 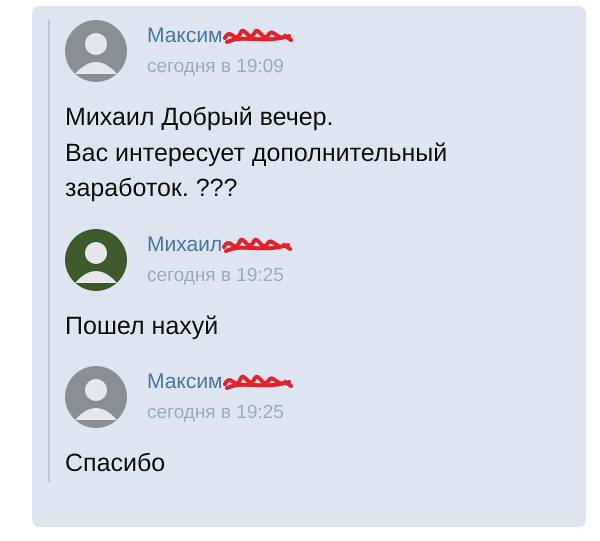 What do you see at coordinates (115, 463) in the screenshot?
I see `message-text: Спасибо` at bounding box center [115, 463].